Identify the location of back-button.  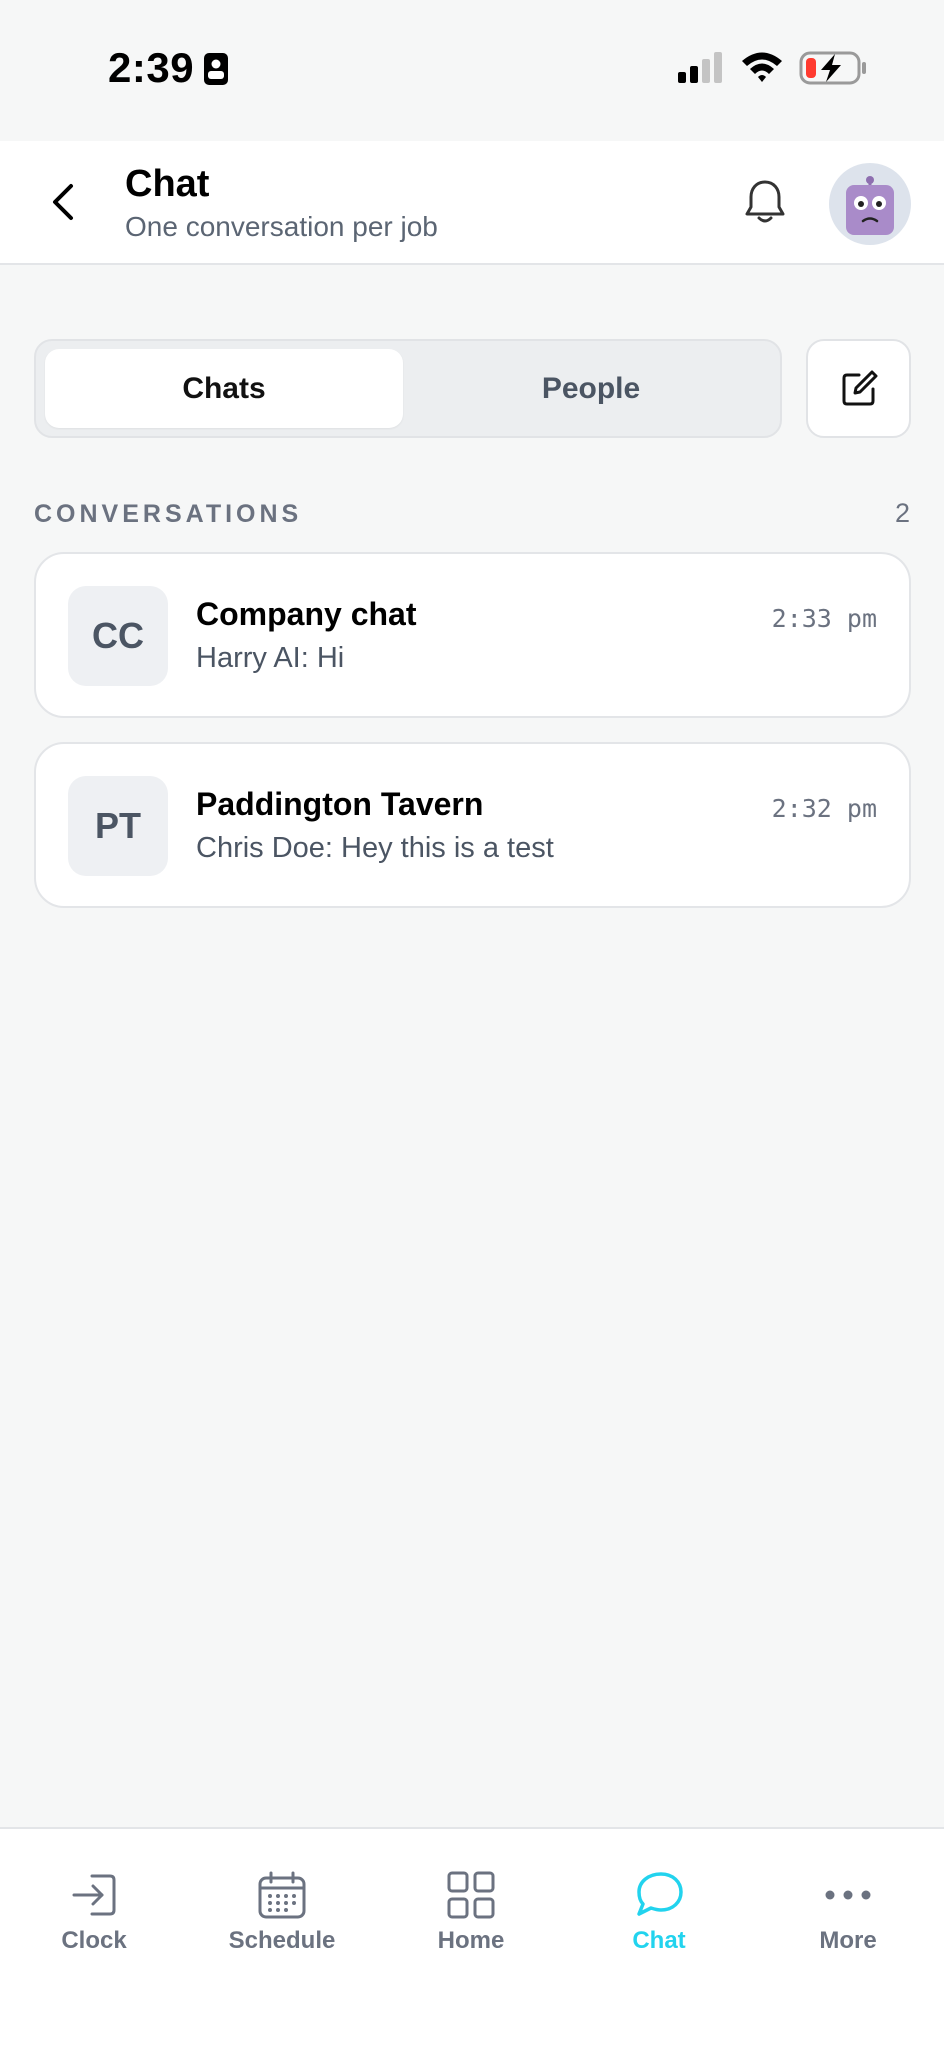
(63, 202).